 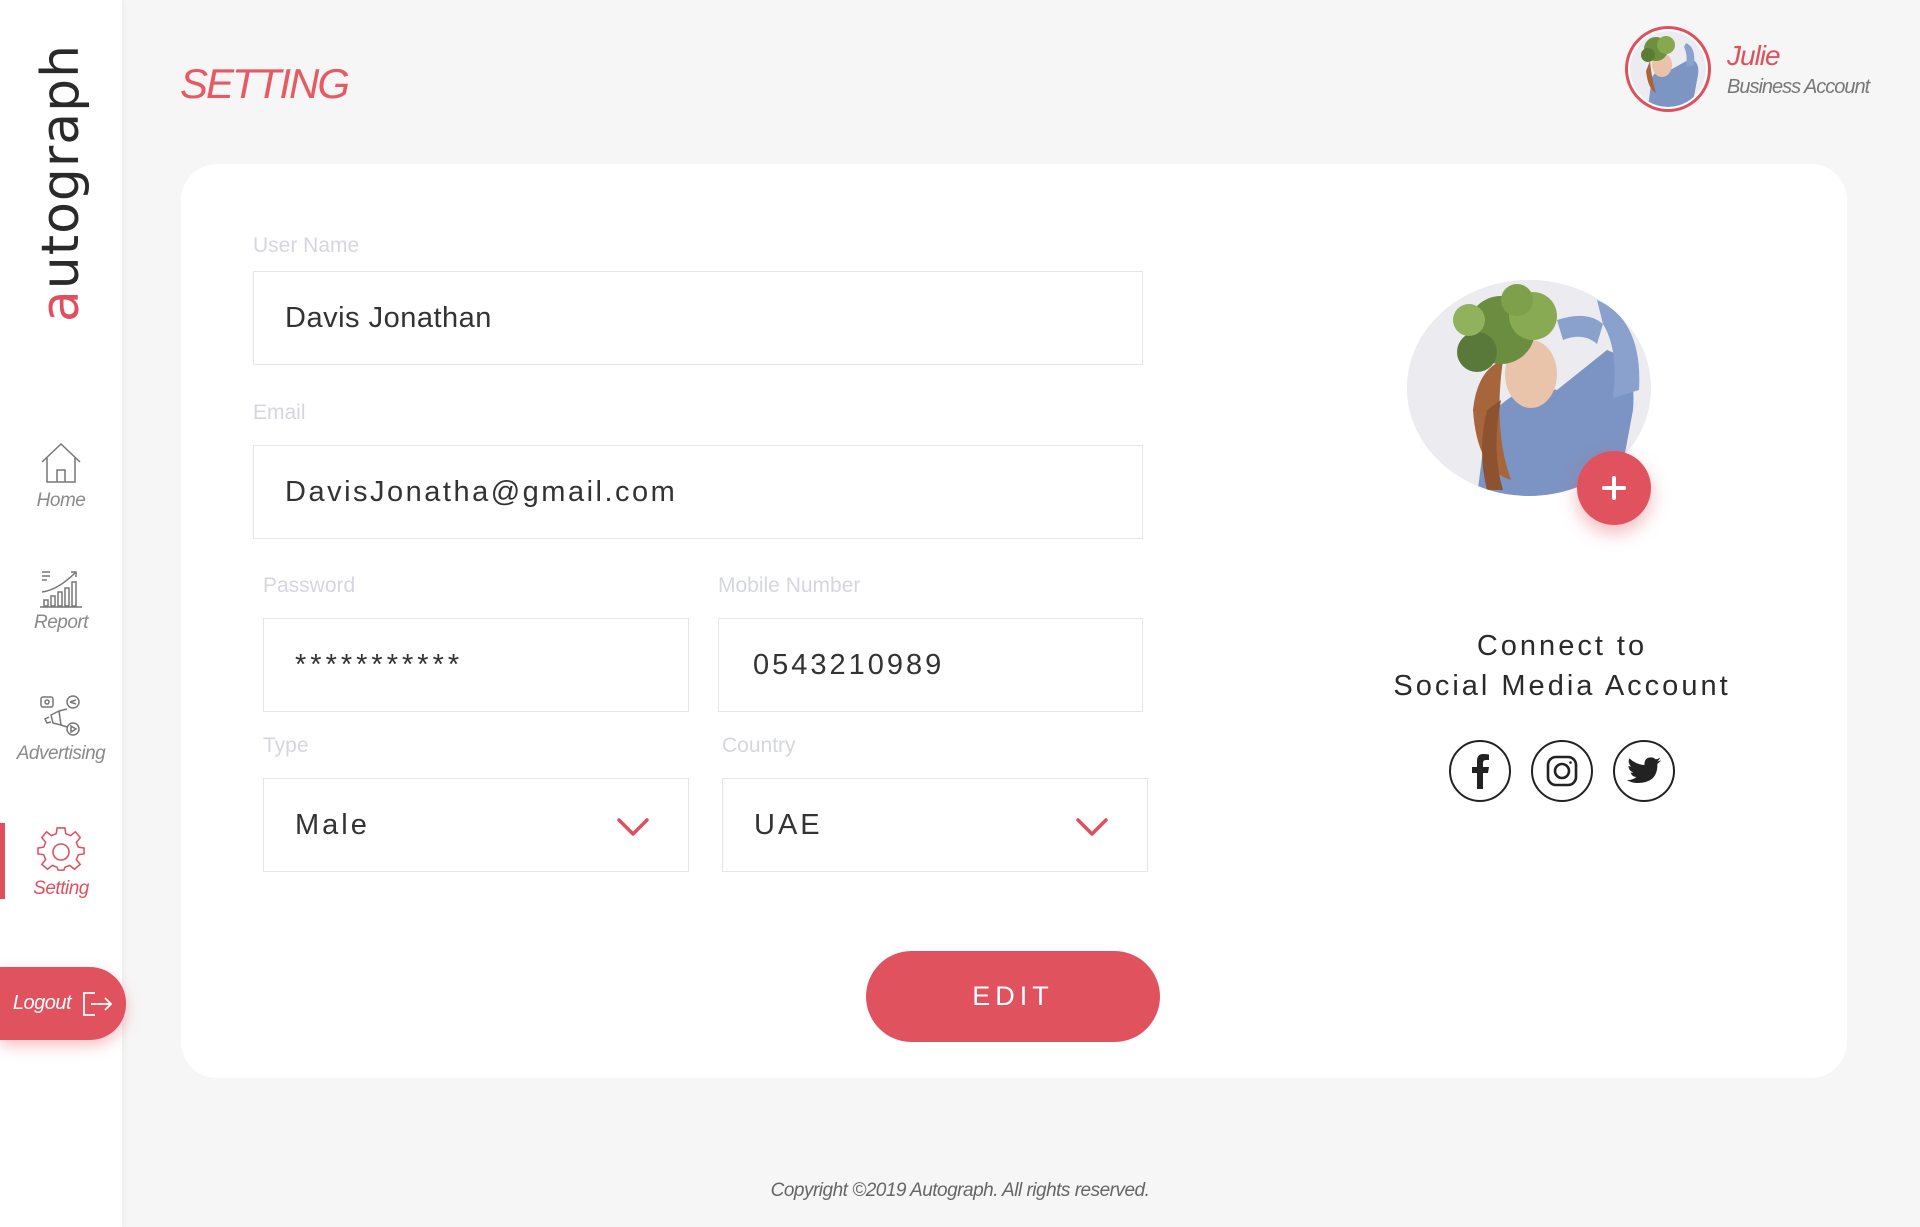 I want to click on type-select: Male, so click(x=476, y=825).